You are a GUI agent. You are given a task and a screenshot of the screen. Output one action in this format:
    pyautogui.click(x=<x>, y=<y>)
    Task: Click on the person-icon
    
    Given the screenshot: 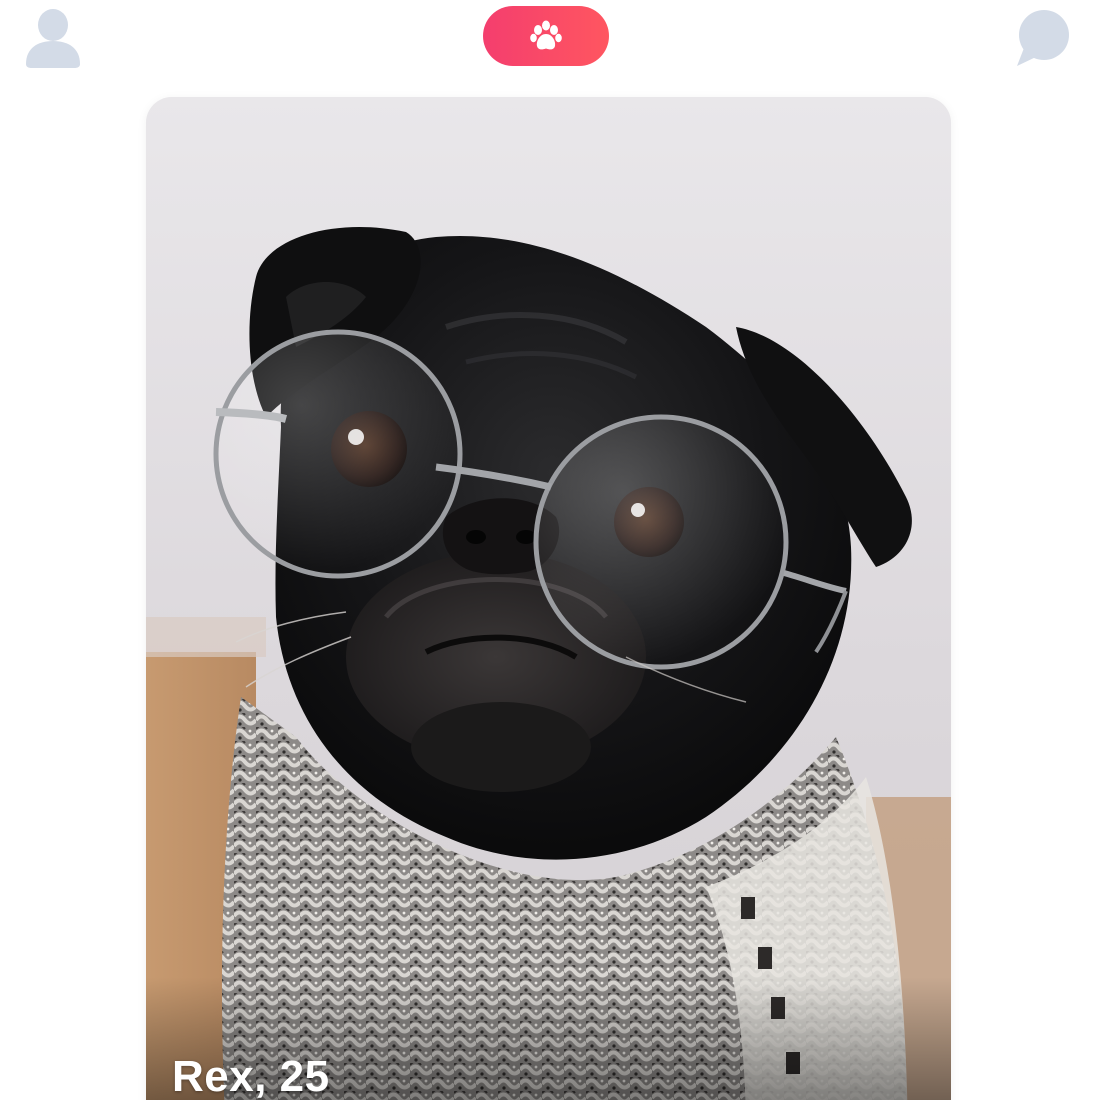 What is the action you would take?
    pyautogui.click(x=53, y=38)
    